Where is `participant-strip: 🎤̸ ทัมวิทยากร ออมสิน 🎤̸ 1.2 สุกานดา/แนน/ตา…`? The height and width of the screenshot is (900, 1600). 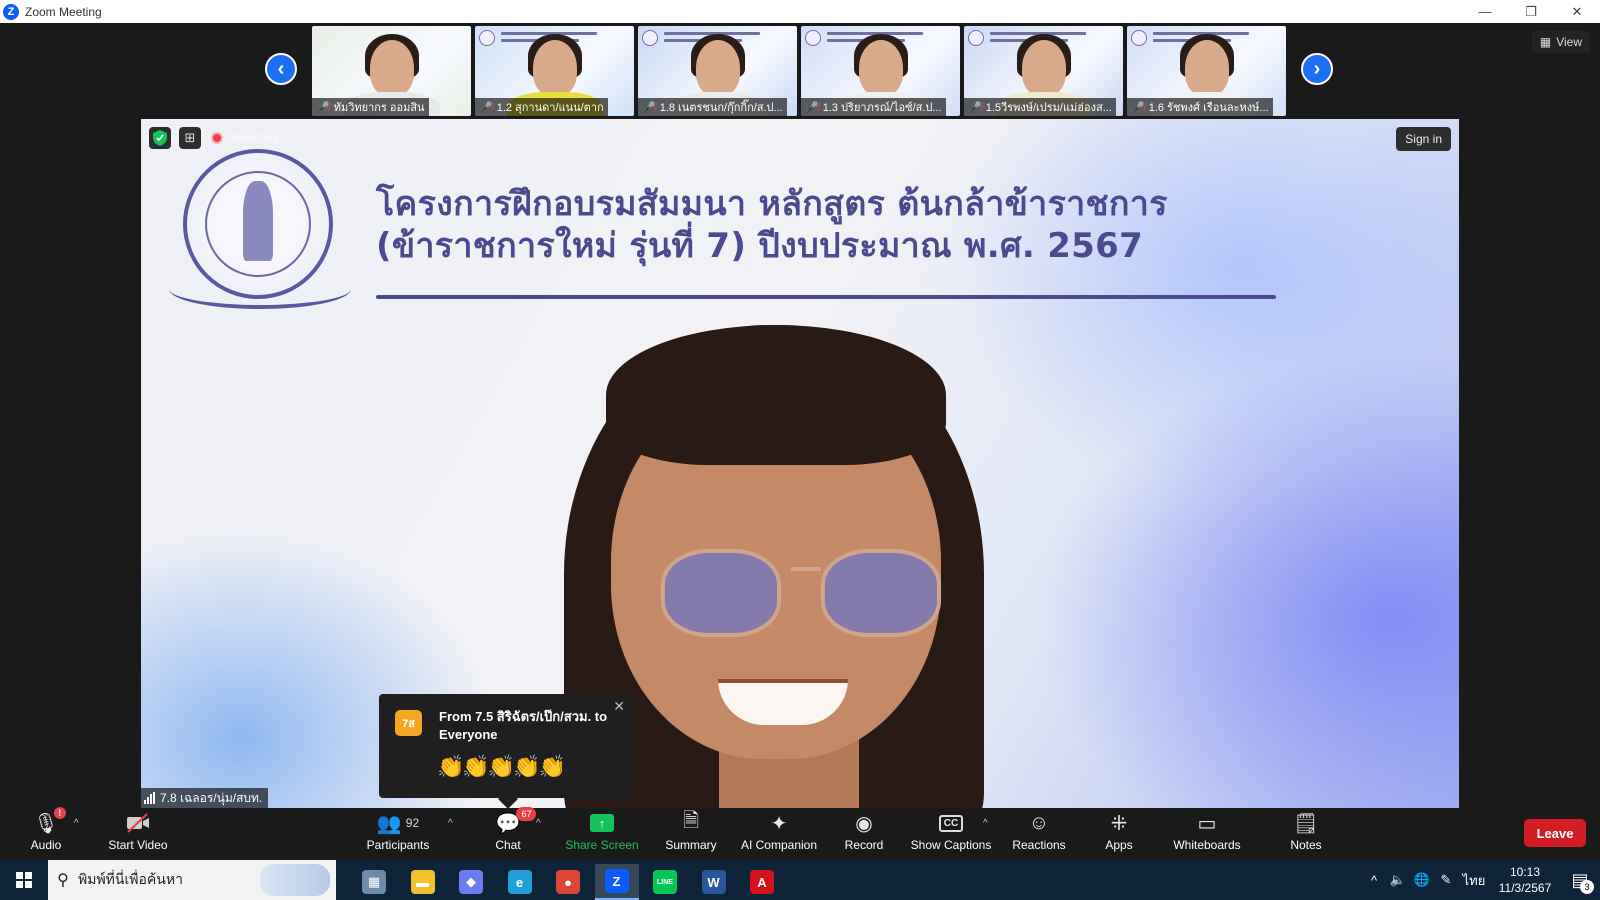 participant-strip: 🎤̸ ทัมวิทยากร ออมสิน 🎤̸ 1.2 สุกานดา/แนน/ตา… is located at coordinates (799, 71).